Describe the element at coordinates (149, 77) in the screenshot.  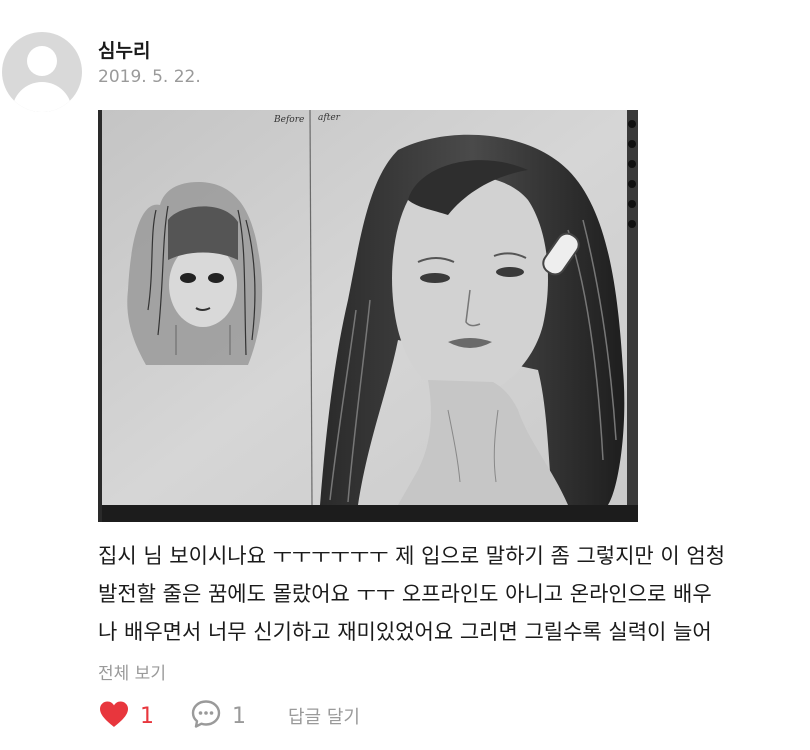
I see `review-date: 2019. 5. 22.` at that location.